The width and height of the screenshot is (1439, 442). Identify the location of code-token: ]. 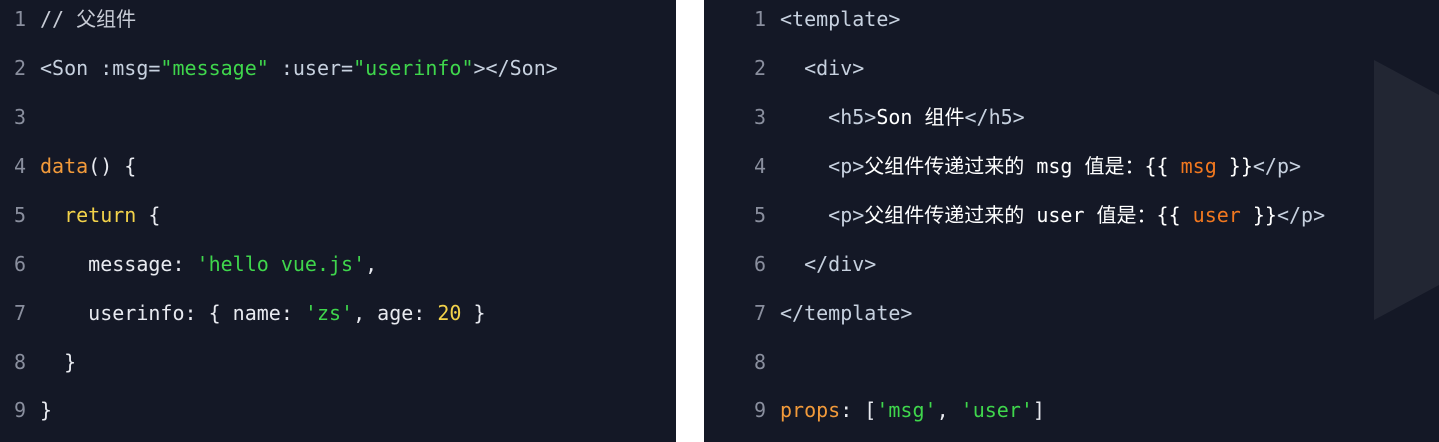
(1038, 410).